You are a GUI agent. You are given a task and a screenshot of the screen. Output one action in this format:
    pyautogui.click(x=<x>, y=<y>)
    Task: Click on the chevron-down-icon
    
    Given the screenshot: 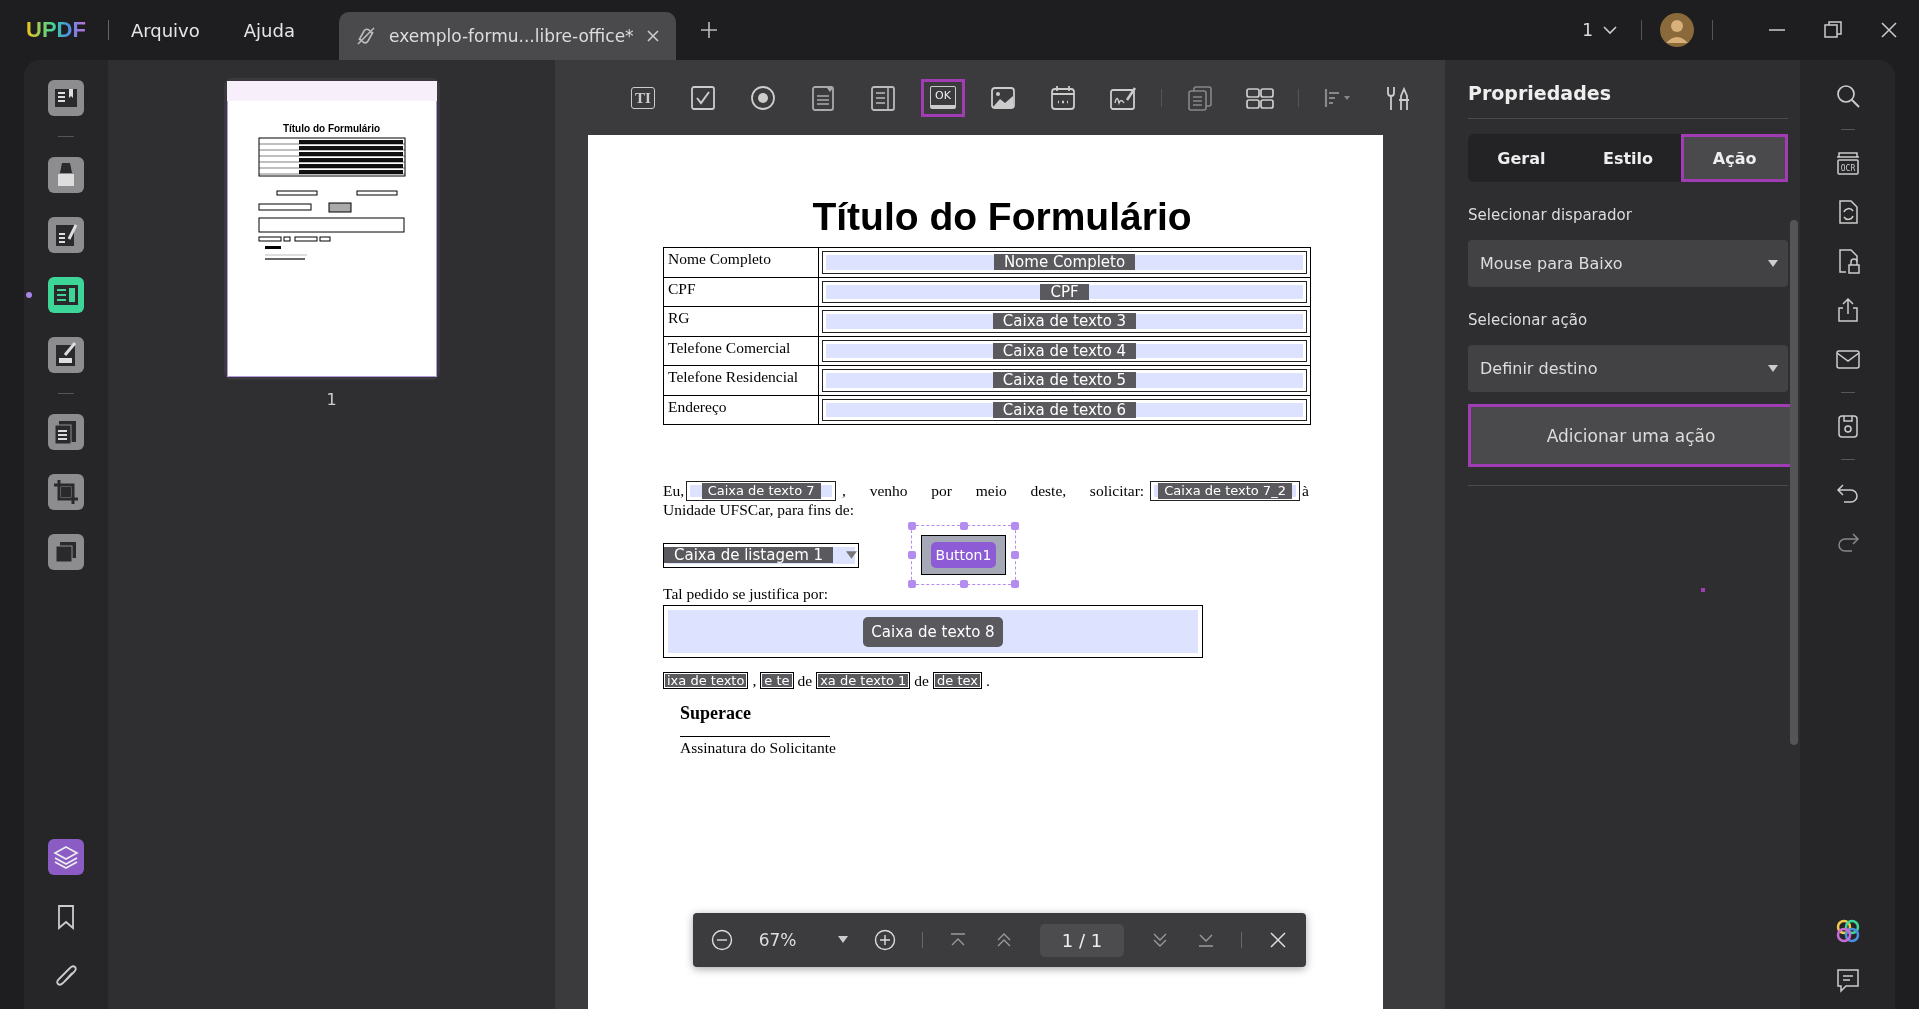 What is the action you would take?
    pyautogui.click(x=1610, y=30)
    